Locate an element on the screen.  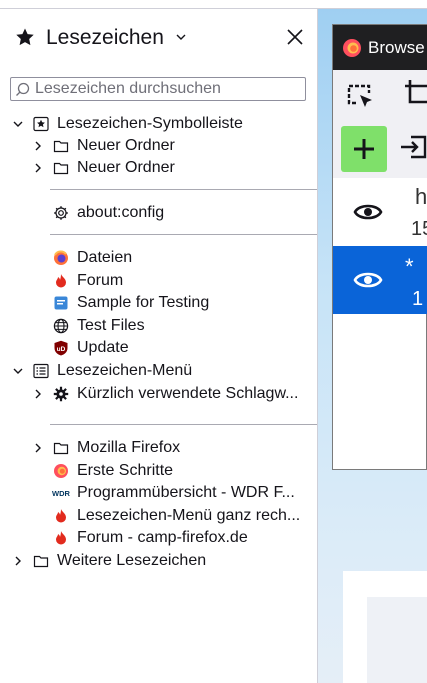
tree-row-bookmark: Sample for Testing is located at coordinates (170, 303).